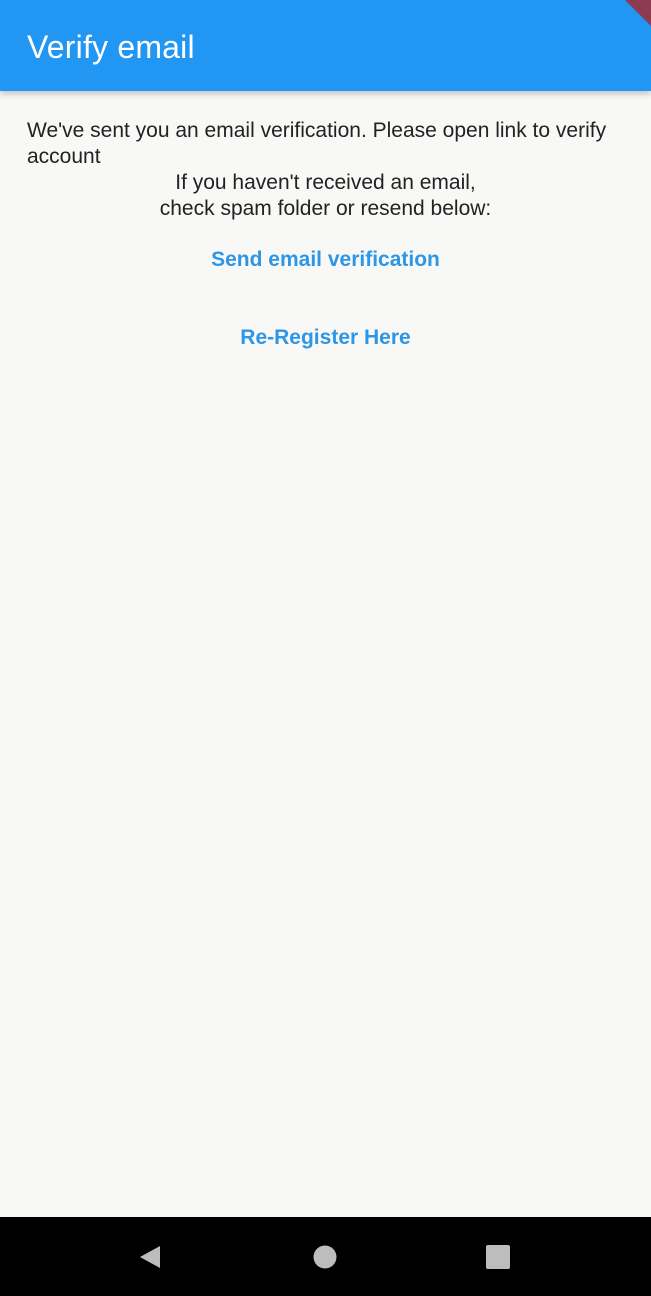 The image size is (651, 1296). What do you see at coordinates (325, 260) in the screenshot?
I see `send-email-verification-button: Send email verification` at bounding box center [325, 260].